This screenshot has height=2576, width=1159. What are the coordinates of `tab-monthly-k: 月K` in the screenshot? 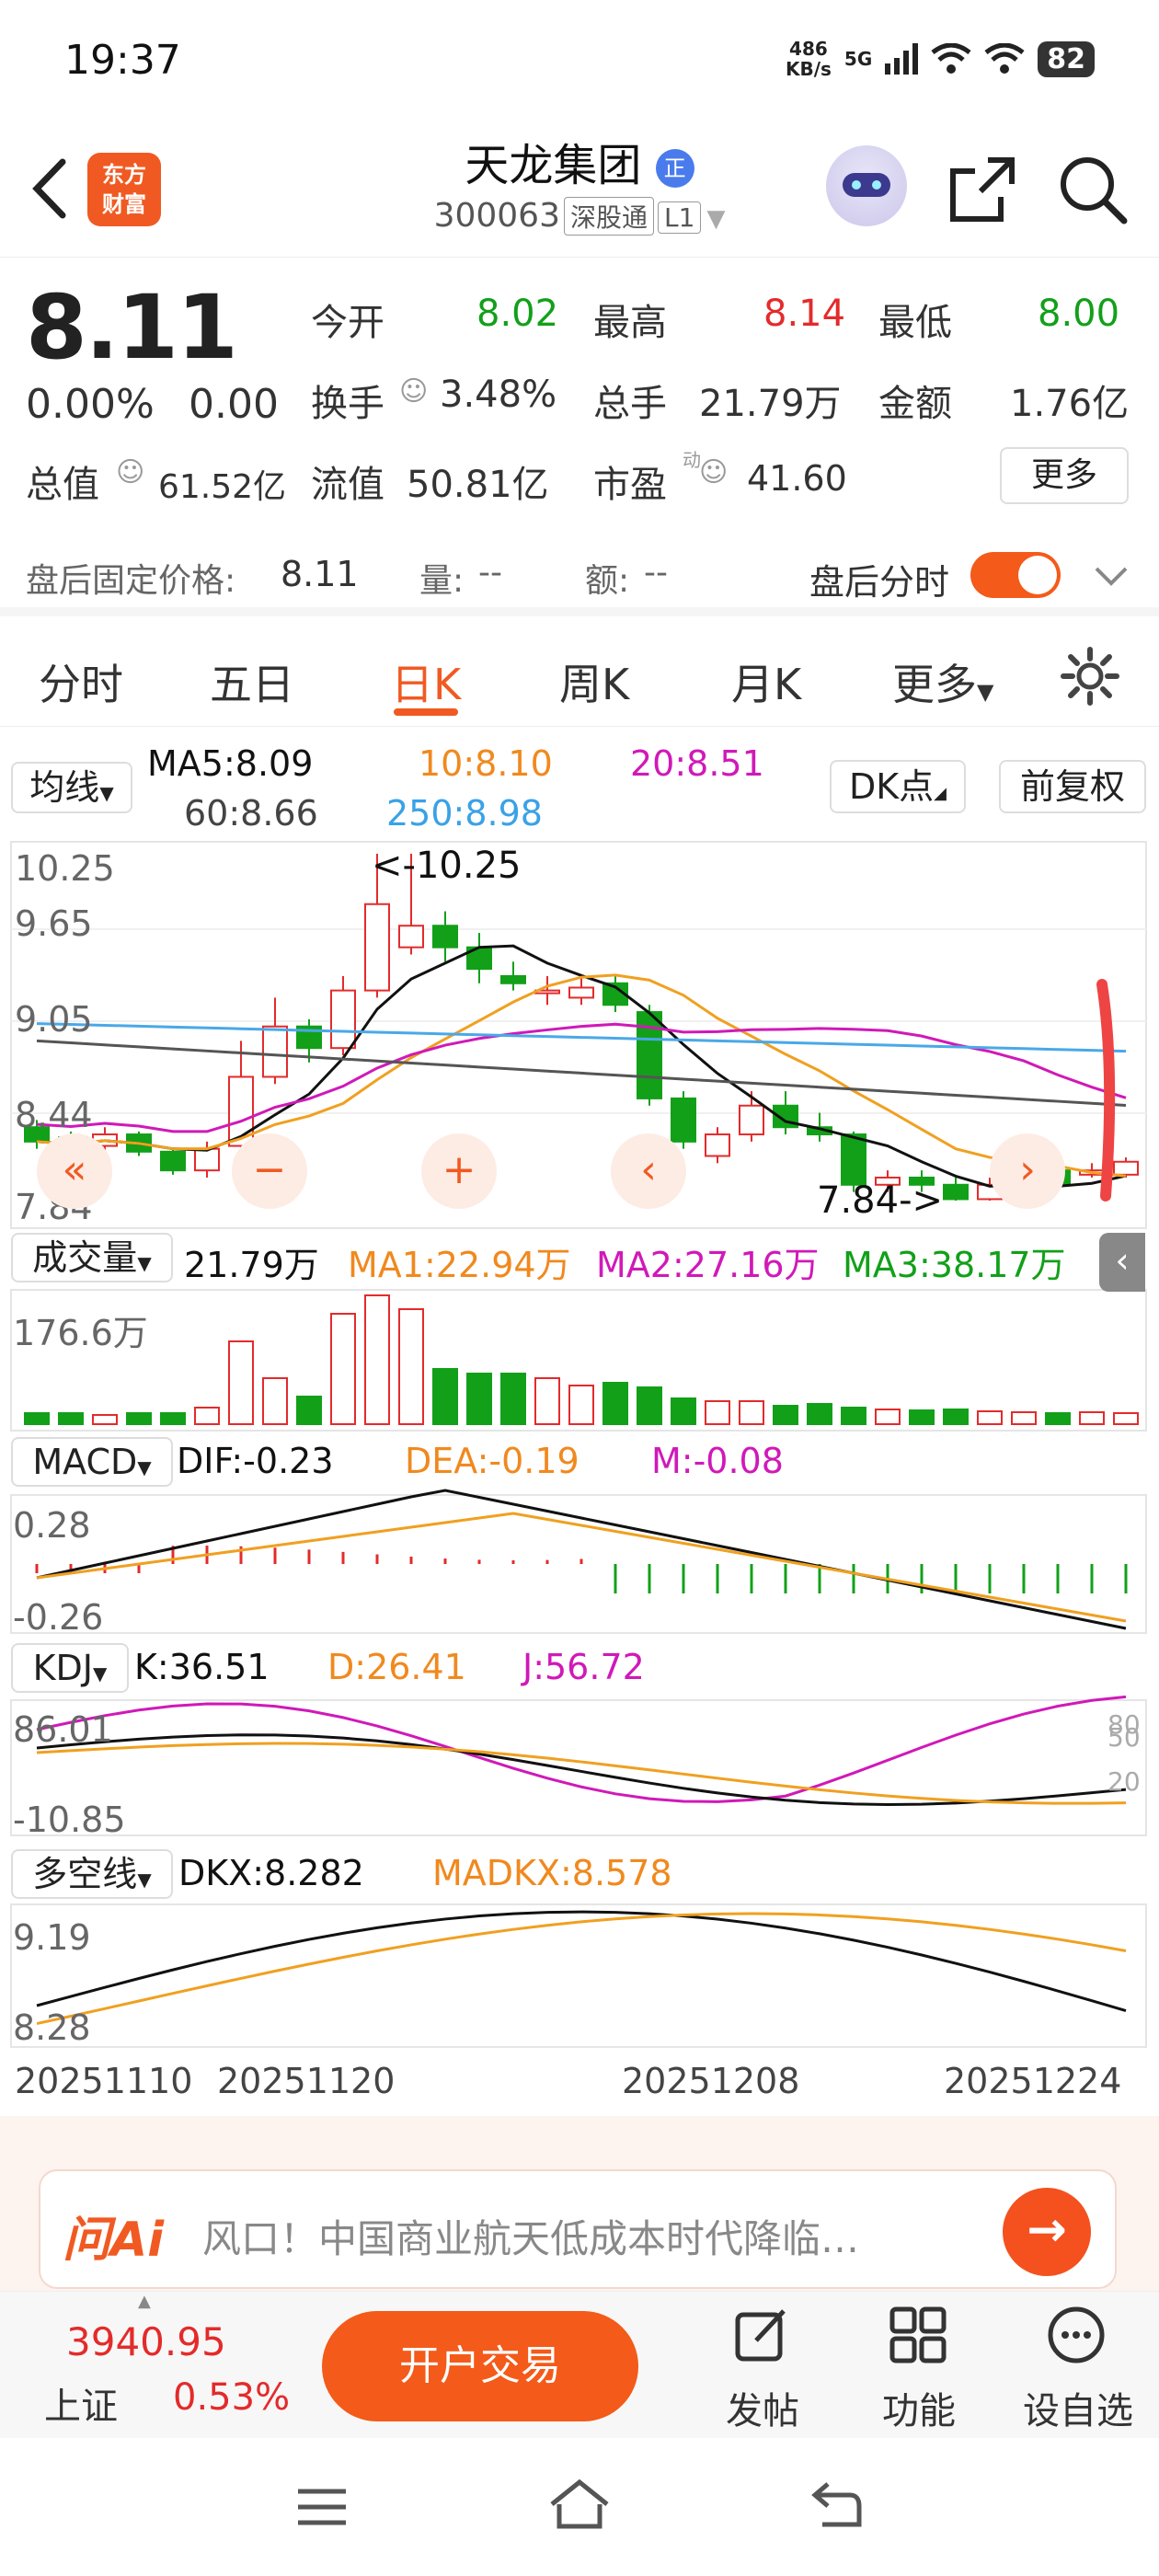 It's located at (766, 681).